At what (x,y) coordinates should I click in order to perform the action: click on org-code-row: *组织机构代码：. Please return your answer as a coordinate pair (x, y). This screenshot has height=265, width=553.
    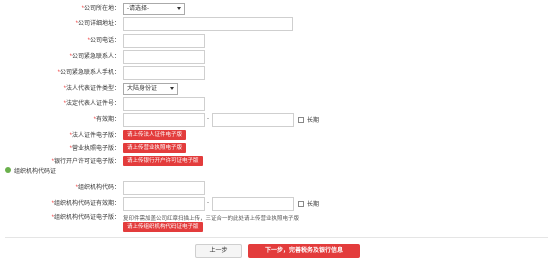
    Looking at the image, I should click on (276, 189).